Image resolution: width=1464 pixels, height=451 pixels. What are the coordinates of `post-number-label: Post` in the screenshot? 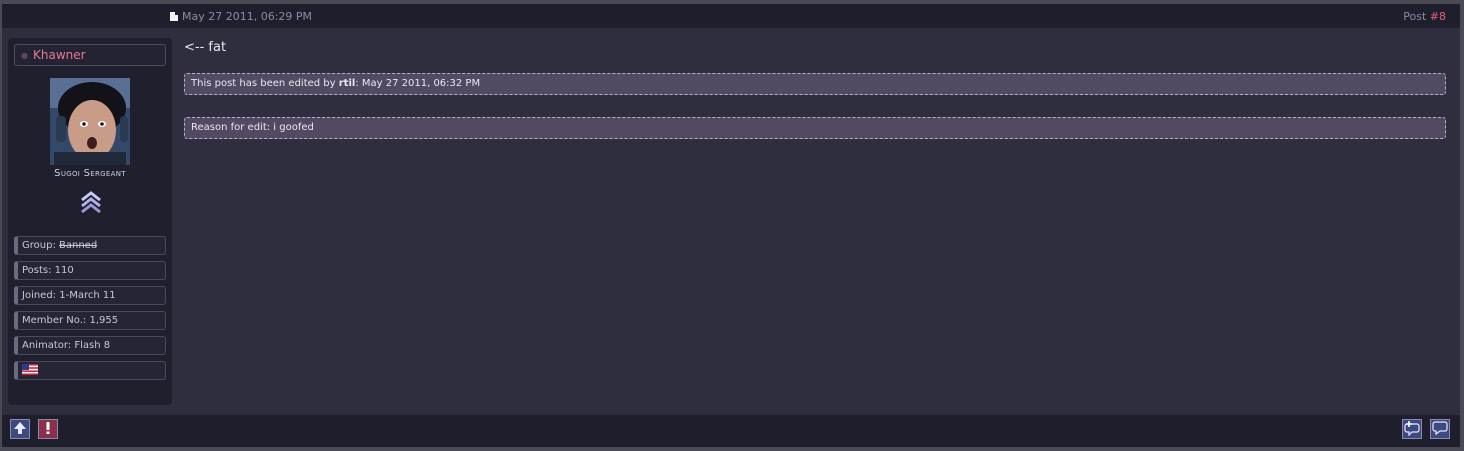 It's located at (1415, 16).